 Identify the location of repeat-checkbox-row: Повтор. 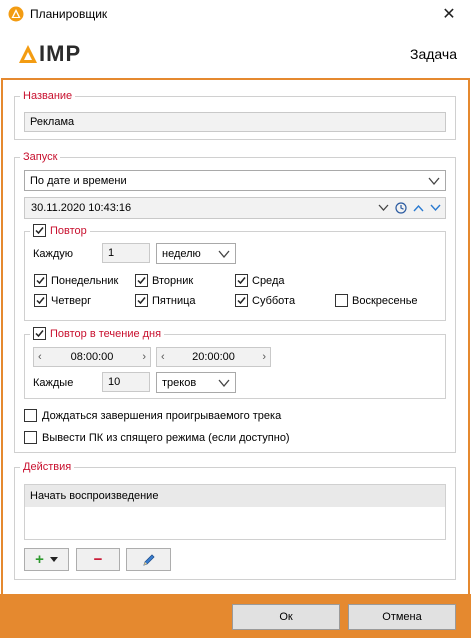
(60, 230).